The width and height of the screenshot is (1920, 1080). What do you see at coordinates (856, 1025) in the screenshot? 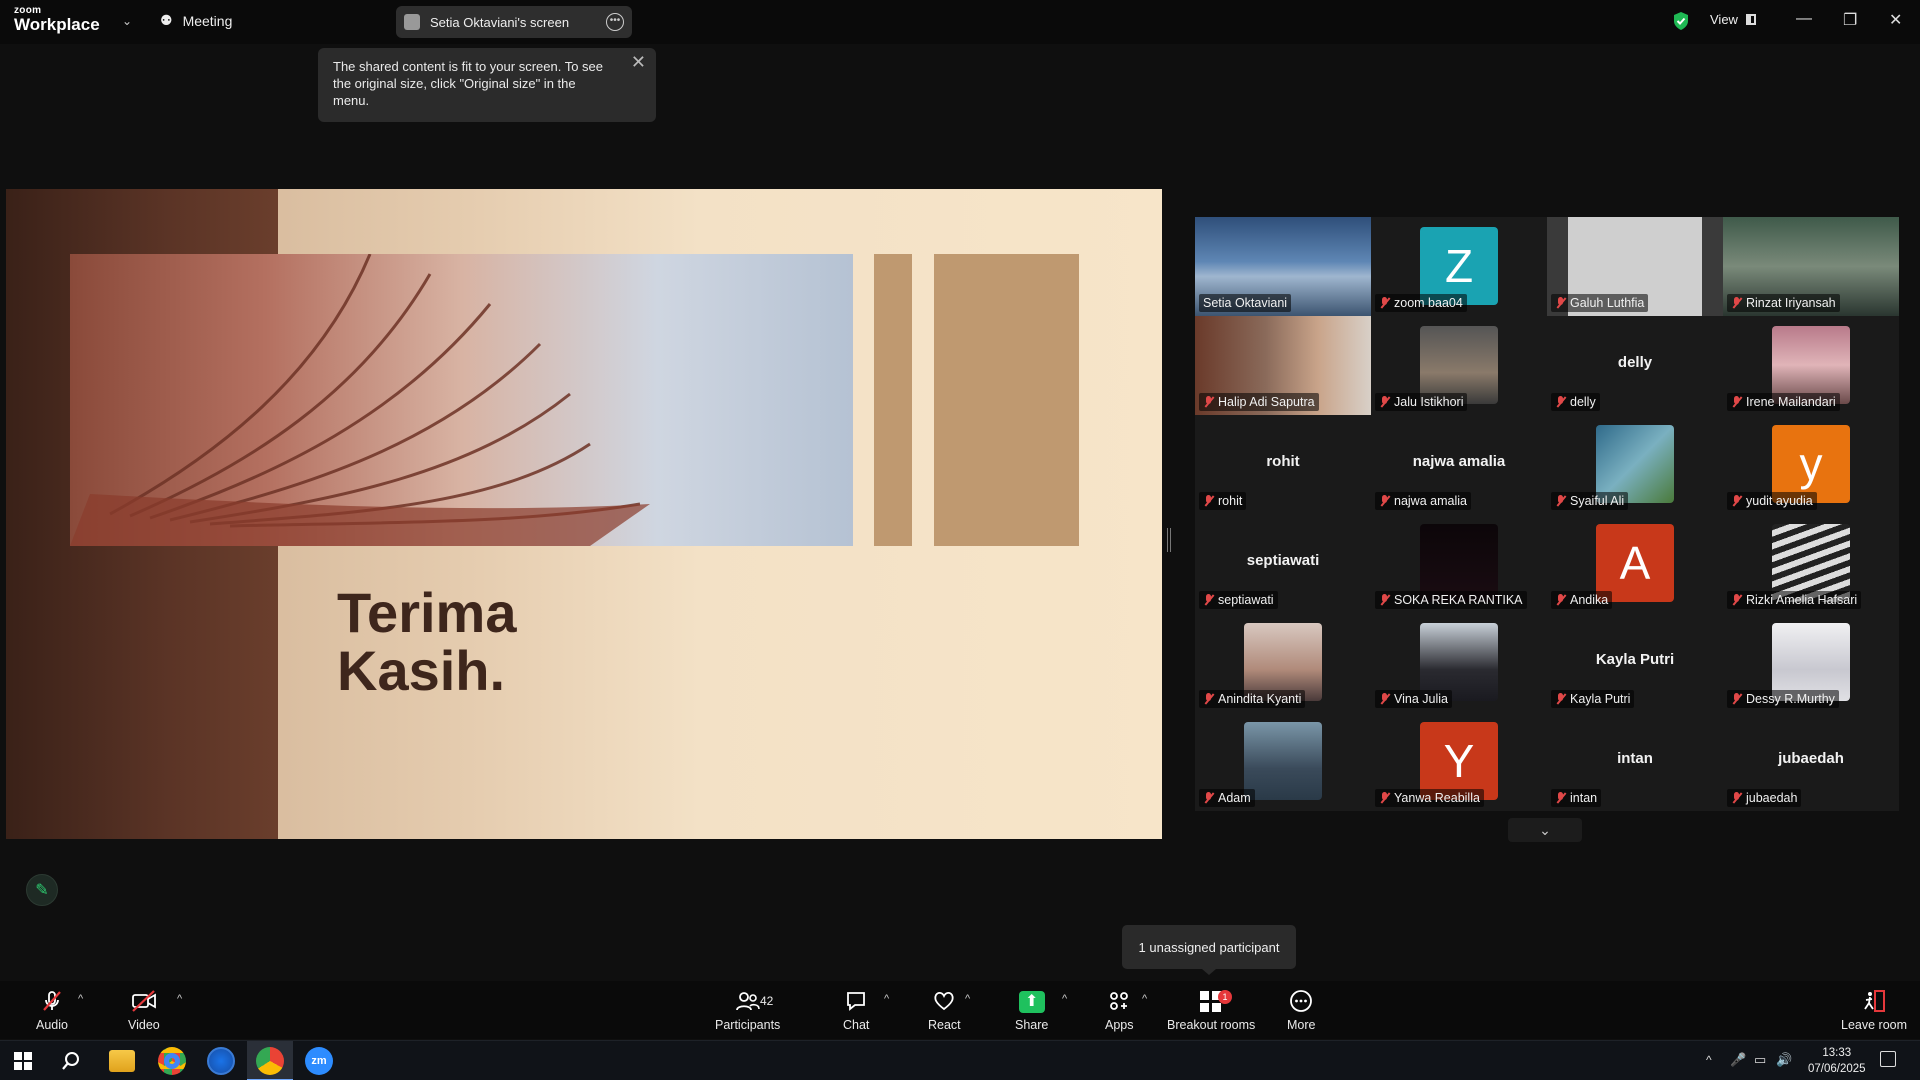
I see `chat-label: Chat` at bounding box center [856, 1025].